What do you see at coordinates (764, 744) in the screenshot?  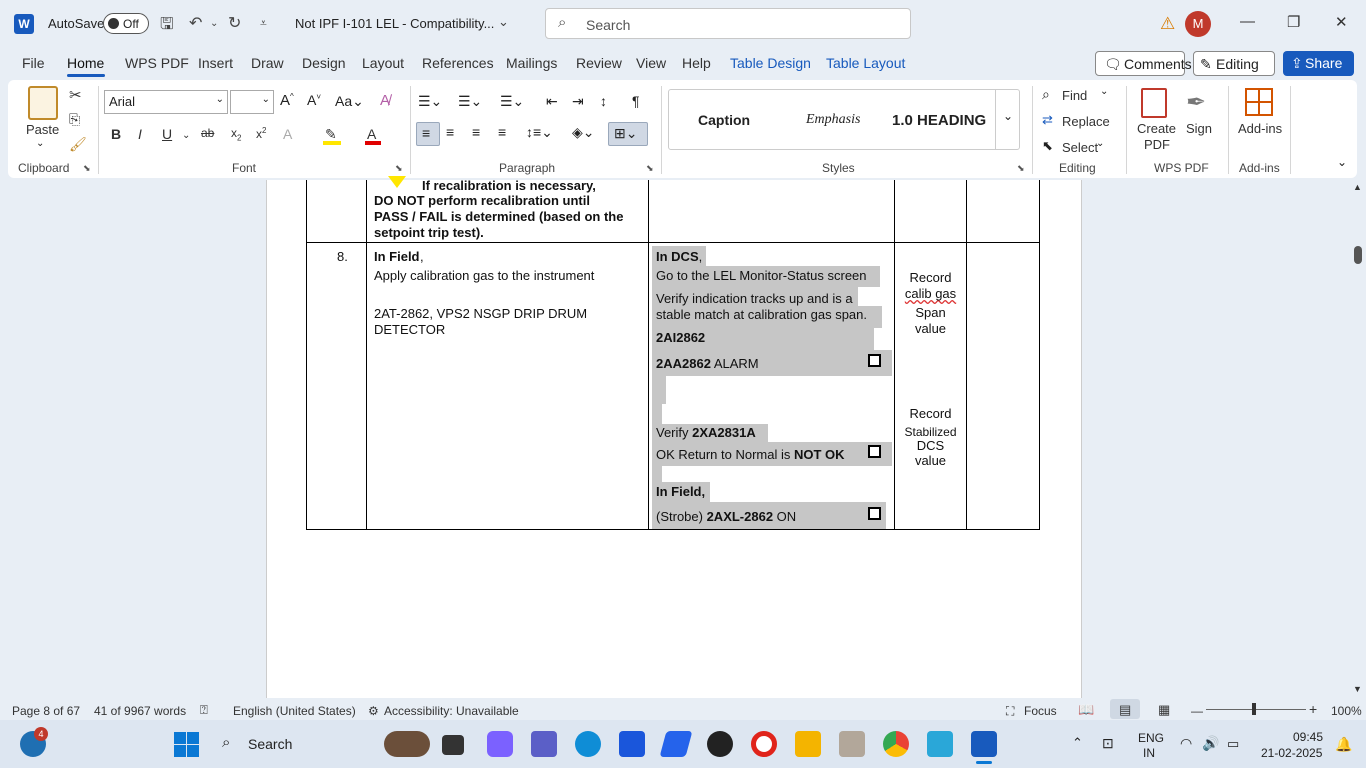 I see `opera-icon` at bounding box center [764, 744].